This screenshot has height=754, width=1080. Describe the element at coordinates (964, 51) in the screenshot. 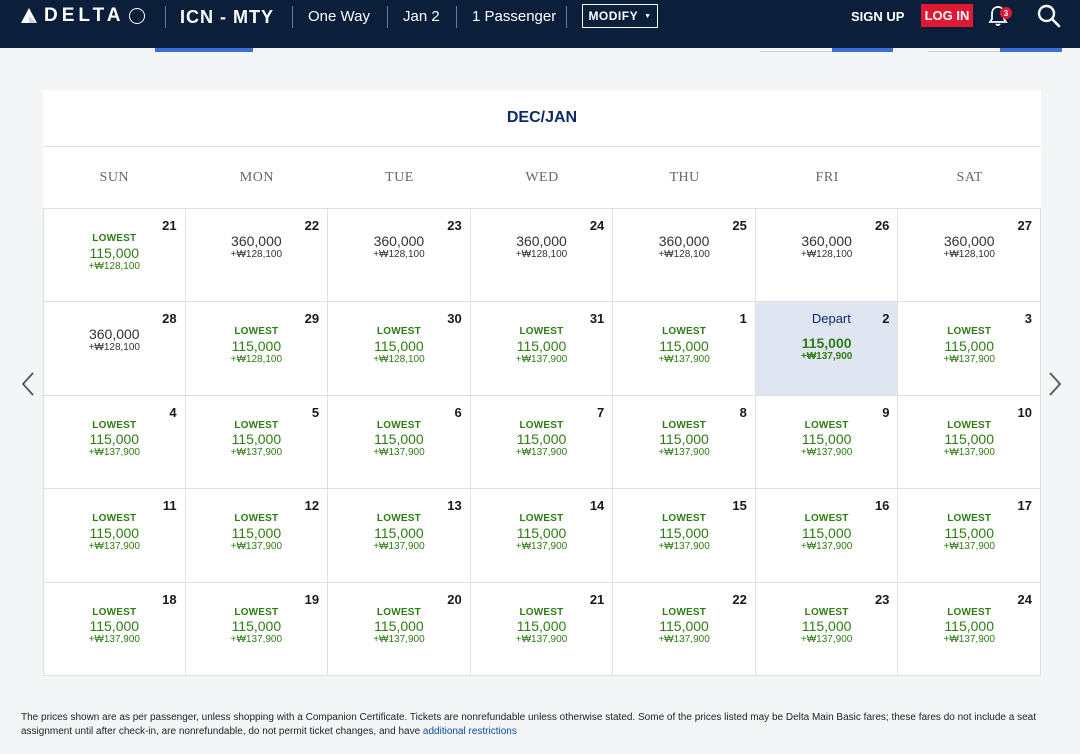

I see `truncated-divider` at that location.